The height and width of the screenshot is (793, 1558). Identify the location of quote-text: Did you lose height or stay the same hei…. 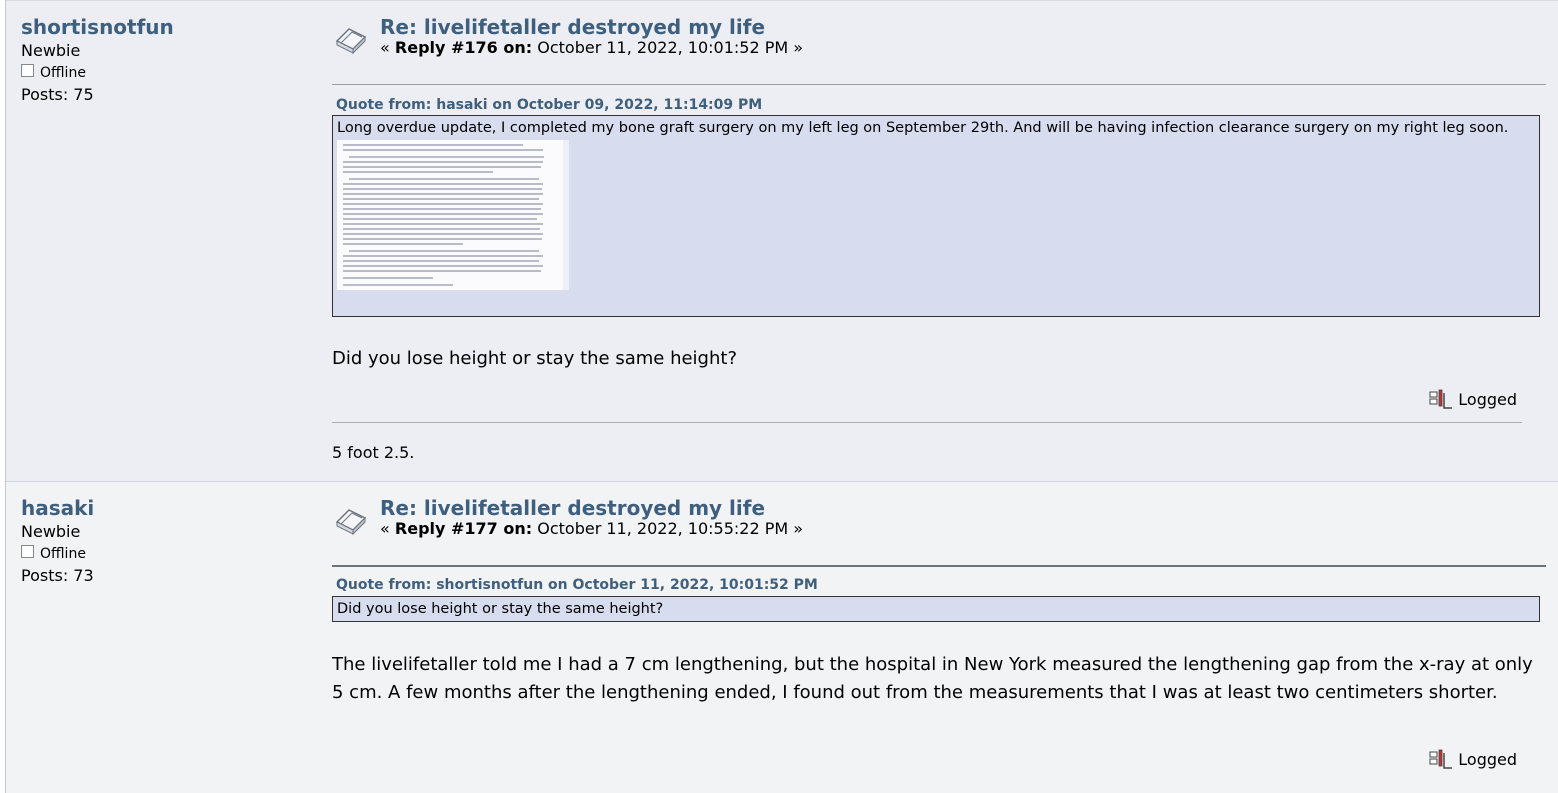
(500, 609).